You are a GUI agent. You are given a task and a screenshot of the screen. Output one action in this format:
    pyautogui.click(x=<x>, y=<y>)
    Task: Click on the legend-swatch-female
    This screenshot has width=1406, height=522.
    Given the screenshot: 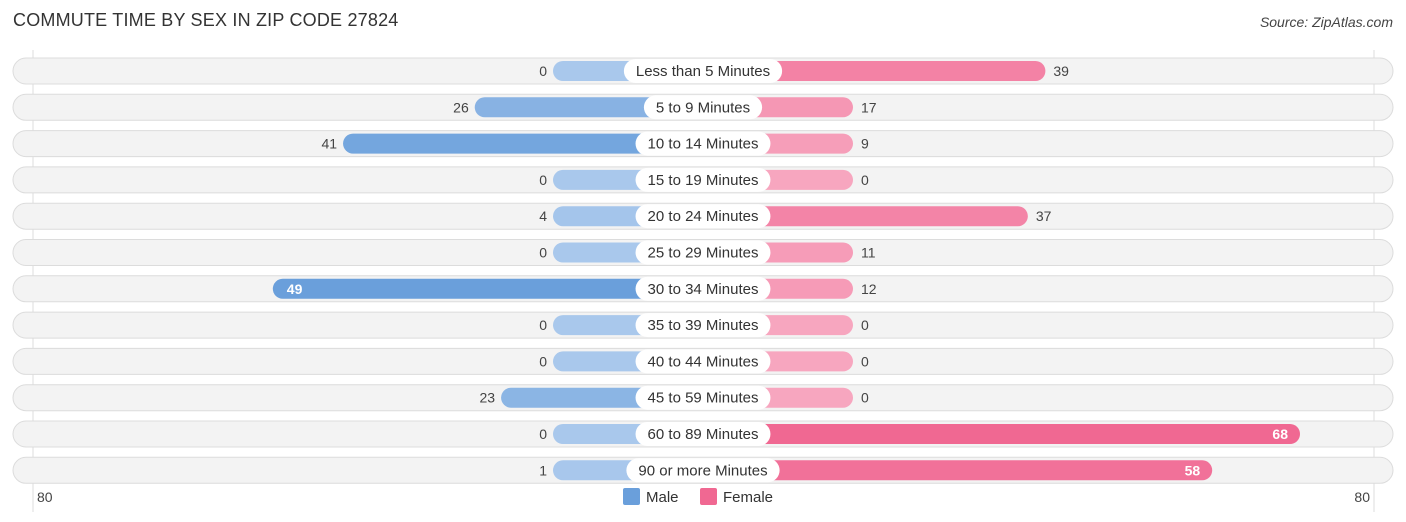 What is the action you would take?
    pyautogui.click(x=708, y=496)
    